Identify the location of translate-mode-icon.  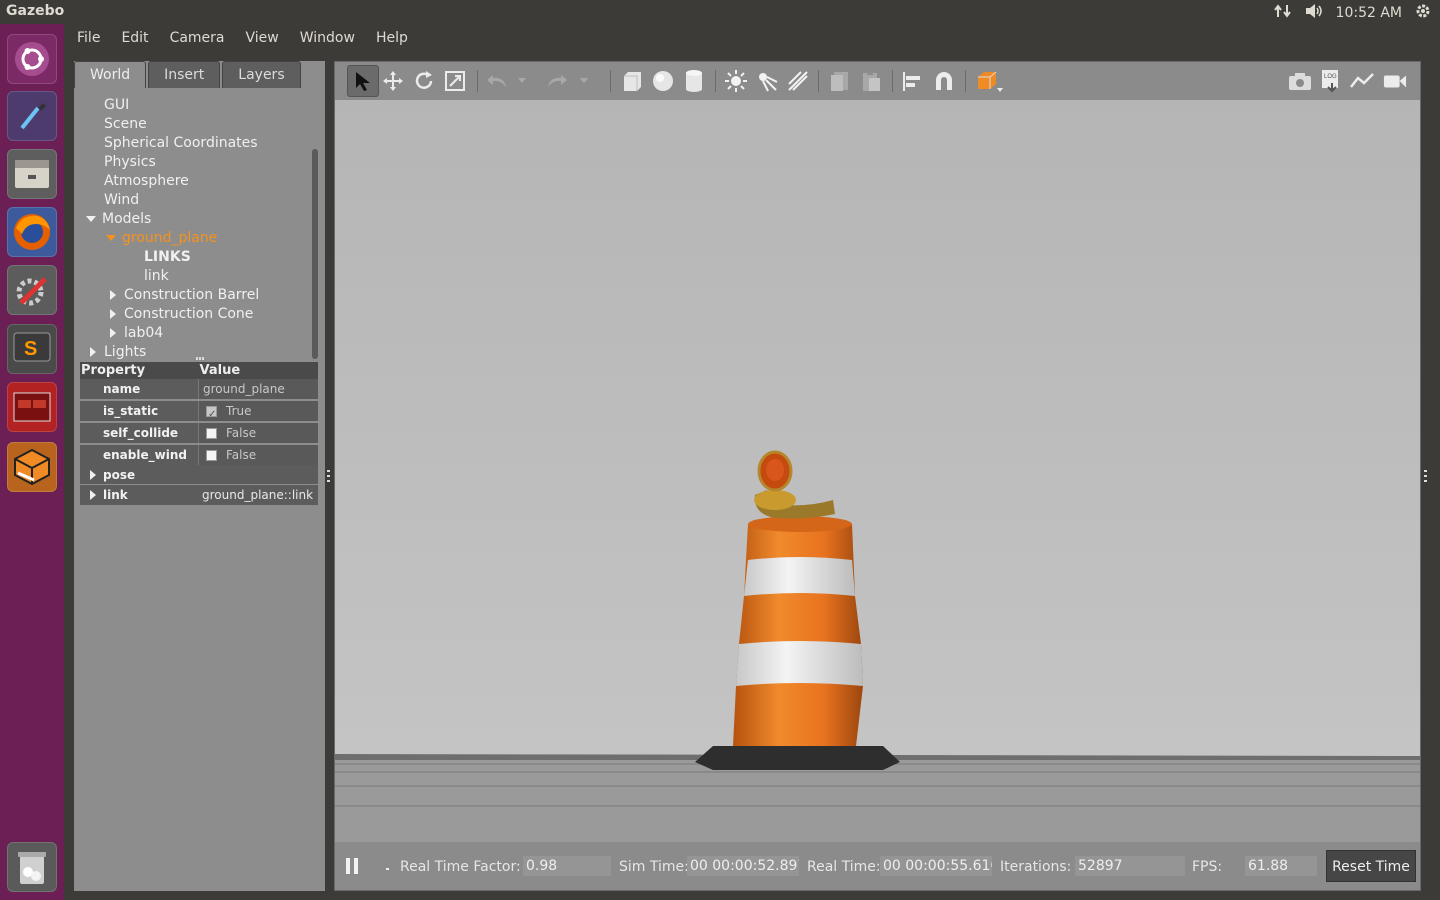
(393, 81).